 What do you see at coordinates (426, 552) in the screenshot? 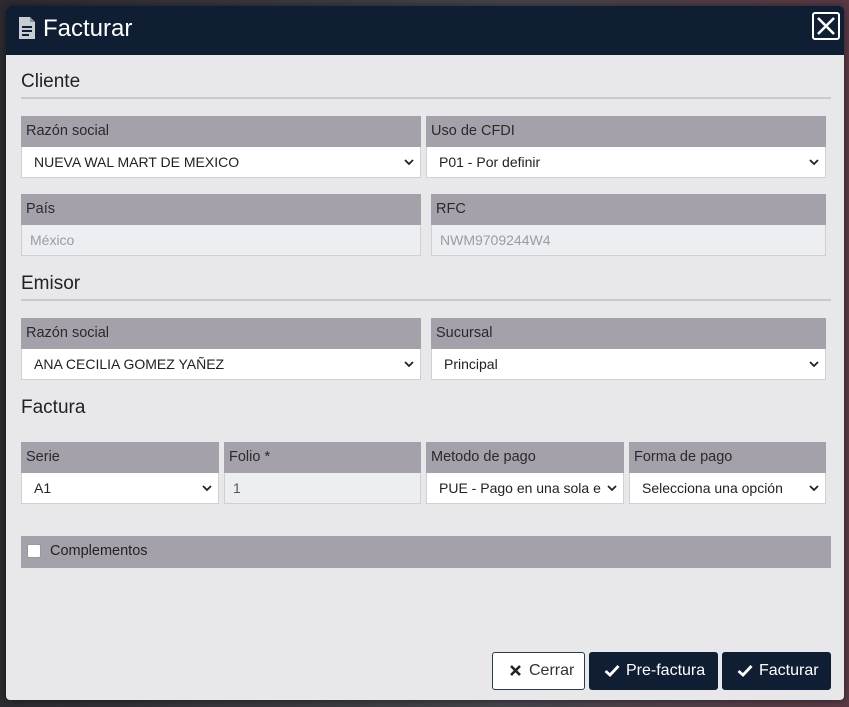
I see `complementos-bar: Complementos` at bounding box center [426, 552].